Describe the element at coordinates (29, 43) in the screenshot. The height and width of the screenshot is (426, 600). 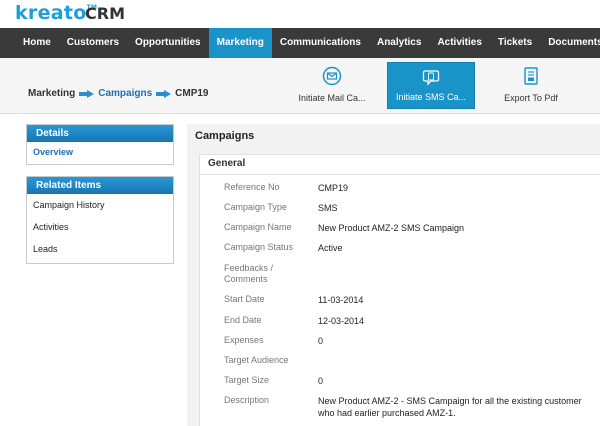
I see `nav-item-home: Home` at that location.